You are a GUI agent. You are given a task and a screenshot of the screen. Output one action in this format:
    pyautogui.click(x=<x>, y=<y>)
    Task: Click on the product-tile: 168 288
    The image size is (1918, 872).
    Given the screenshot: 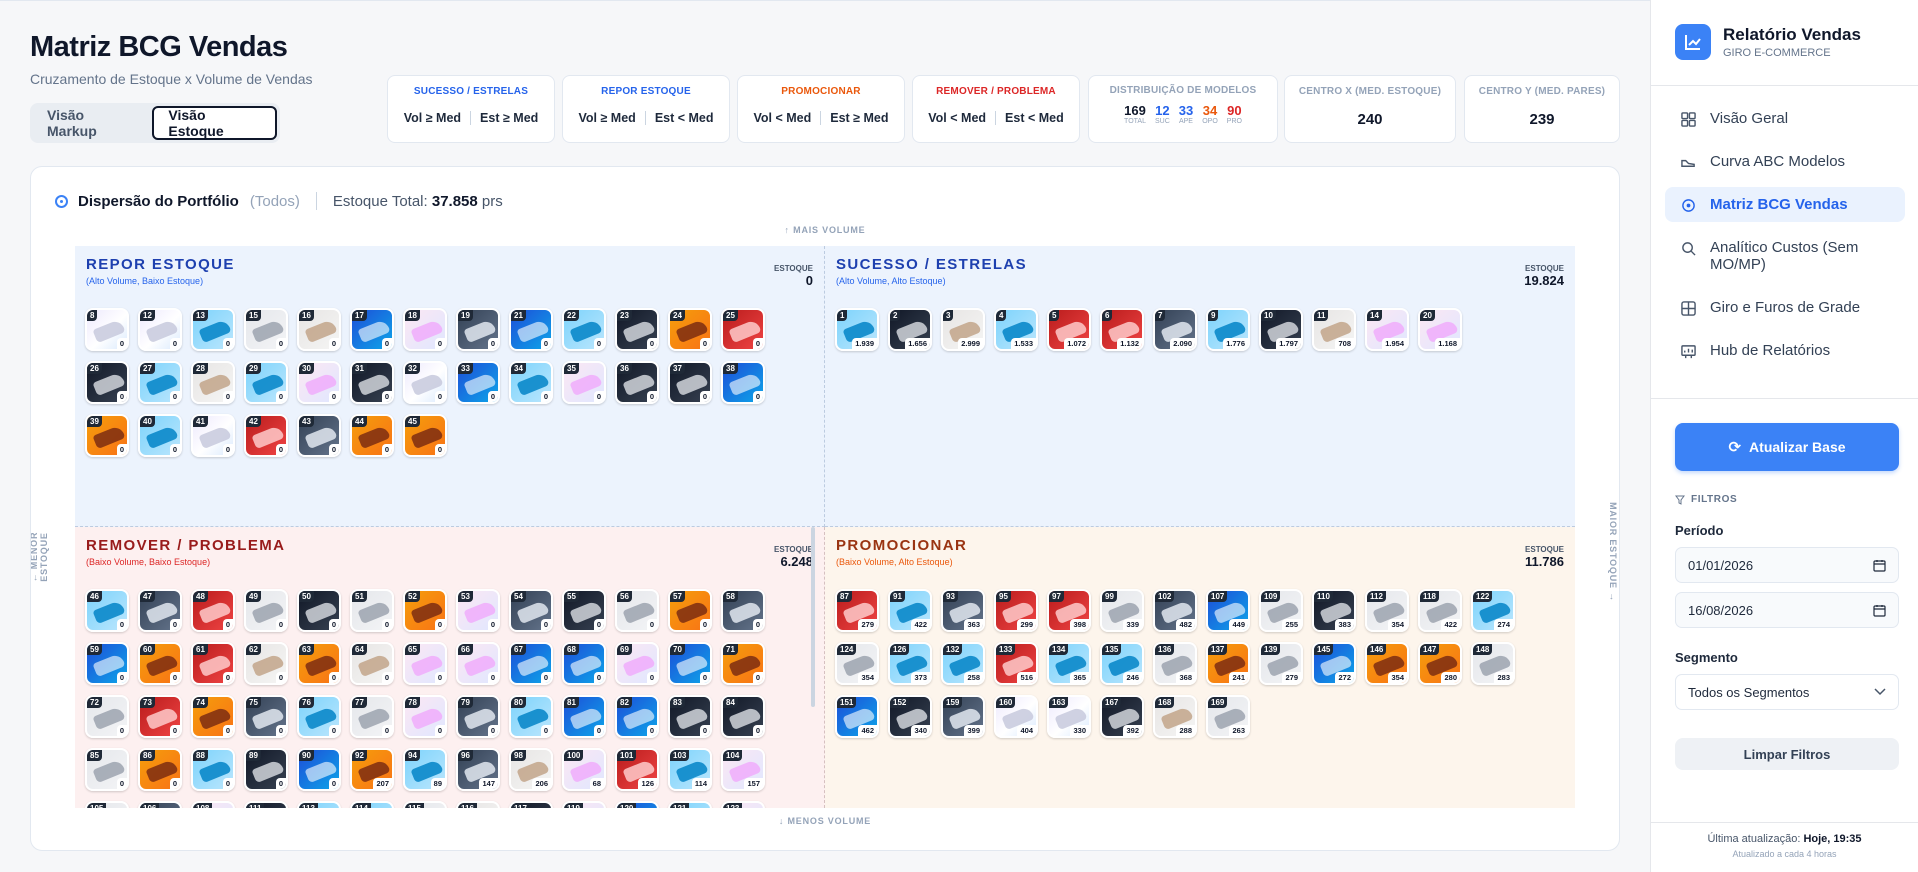 What is the action you would take?
    pyautogui.click(x=1175, y=716)
    